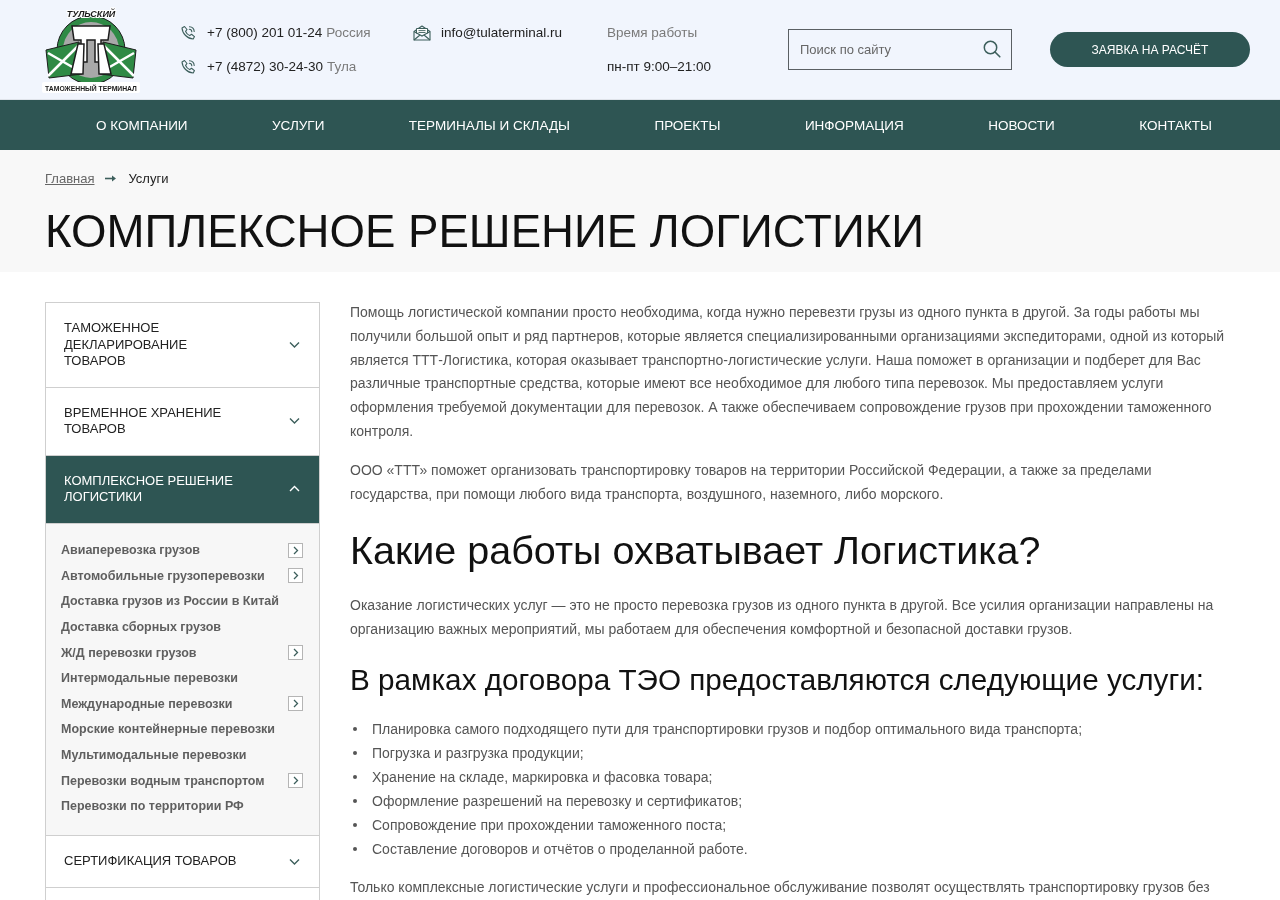 The width and height of the screenshot is (1280, 900). I want to click on breadcrumb-current: Услуги, so click(148, 178).